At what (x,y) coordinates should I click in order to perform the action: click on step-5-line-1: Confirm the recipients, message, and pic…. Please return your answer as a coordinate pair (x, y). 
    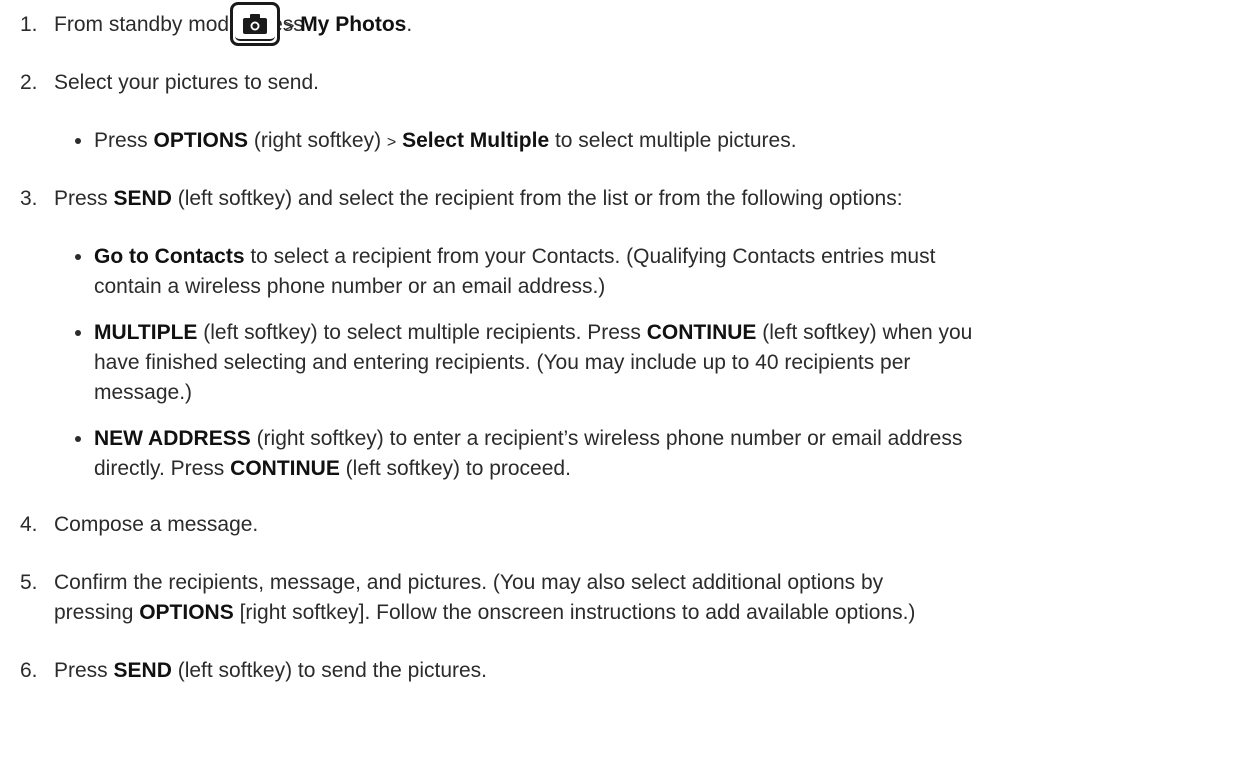
    Looking at the image, I should click on (469, 582).